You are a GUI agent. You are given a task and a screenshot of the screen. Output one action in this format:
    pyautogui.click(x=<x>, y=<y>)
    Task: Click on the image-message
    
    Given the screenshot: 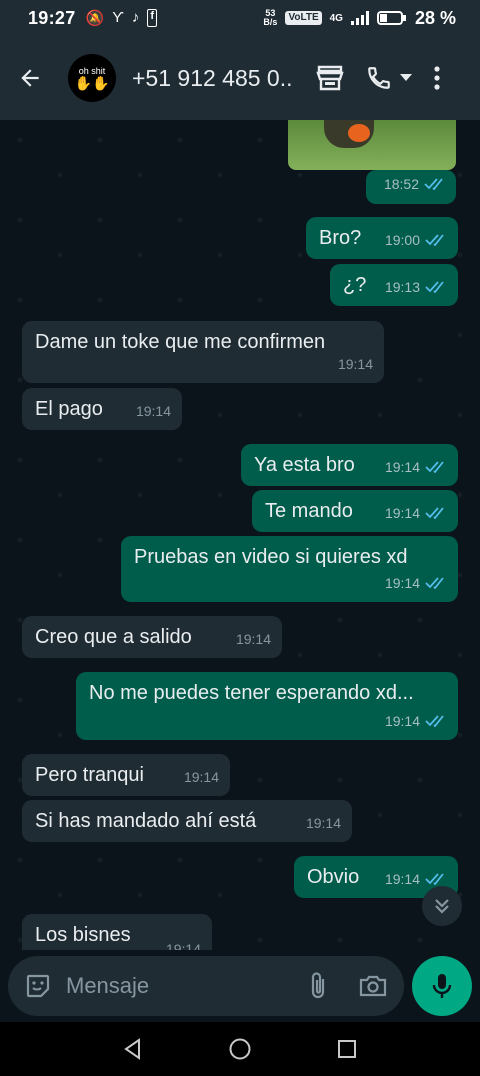 What is the action you would take?
    pyautogui.click(x=372, y=145)
    